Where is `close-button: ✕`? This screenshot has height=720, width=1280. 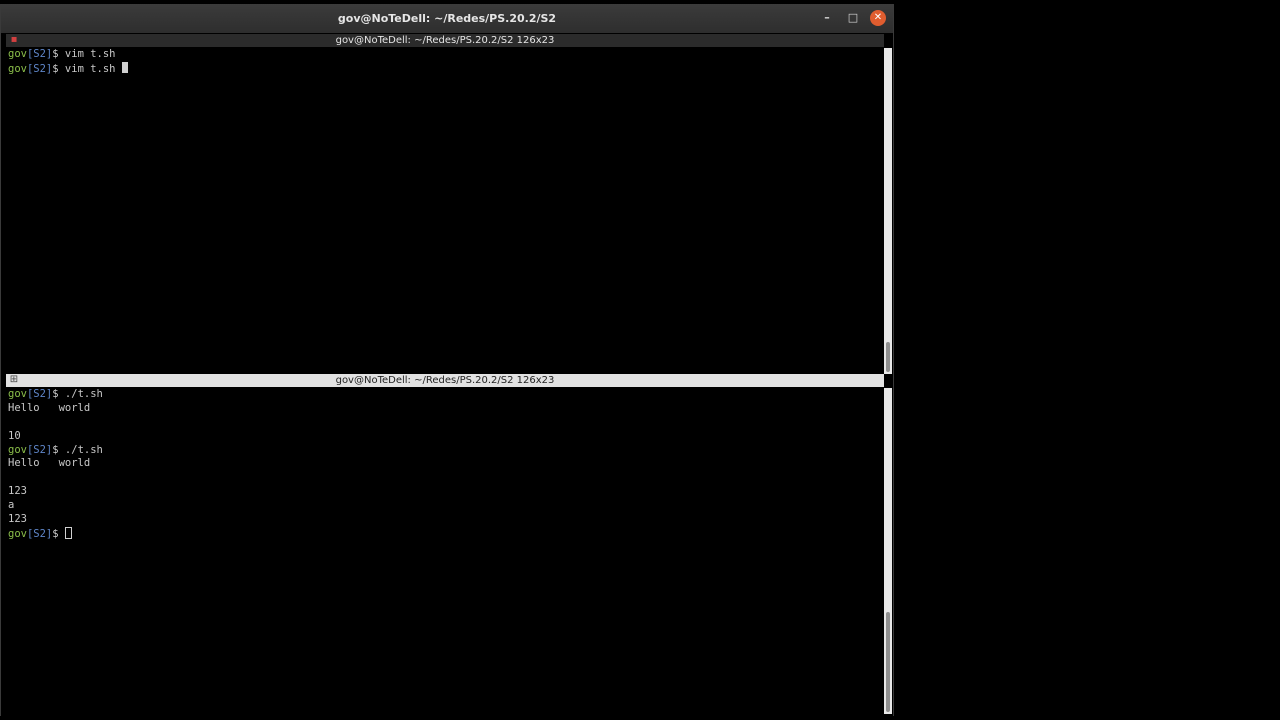 close-button: ✕ is located at coordinates (878, 18).